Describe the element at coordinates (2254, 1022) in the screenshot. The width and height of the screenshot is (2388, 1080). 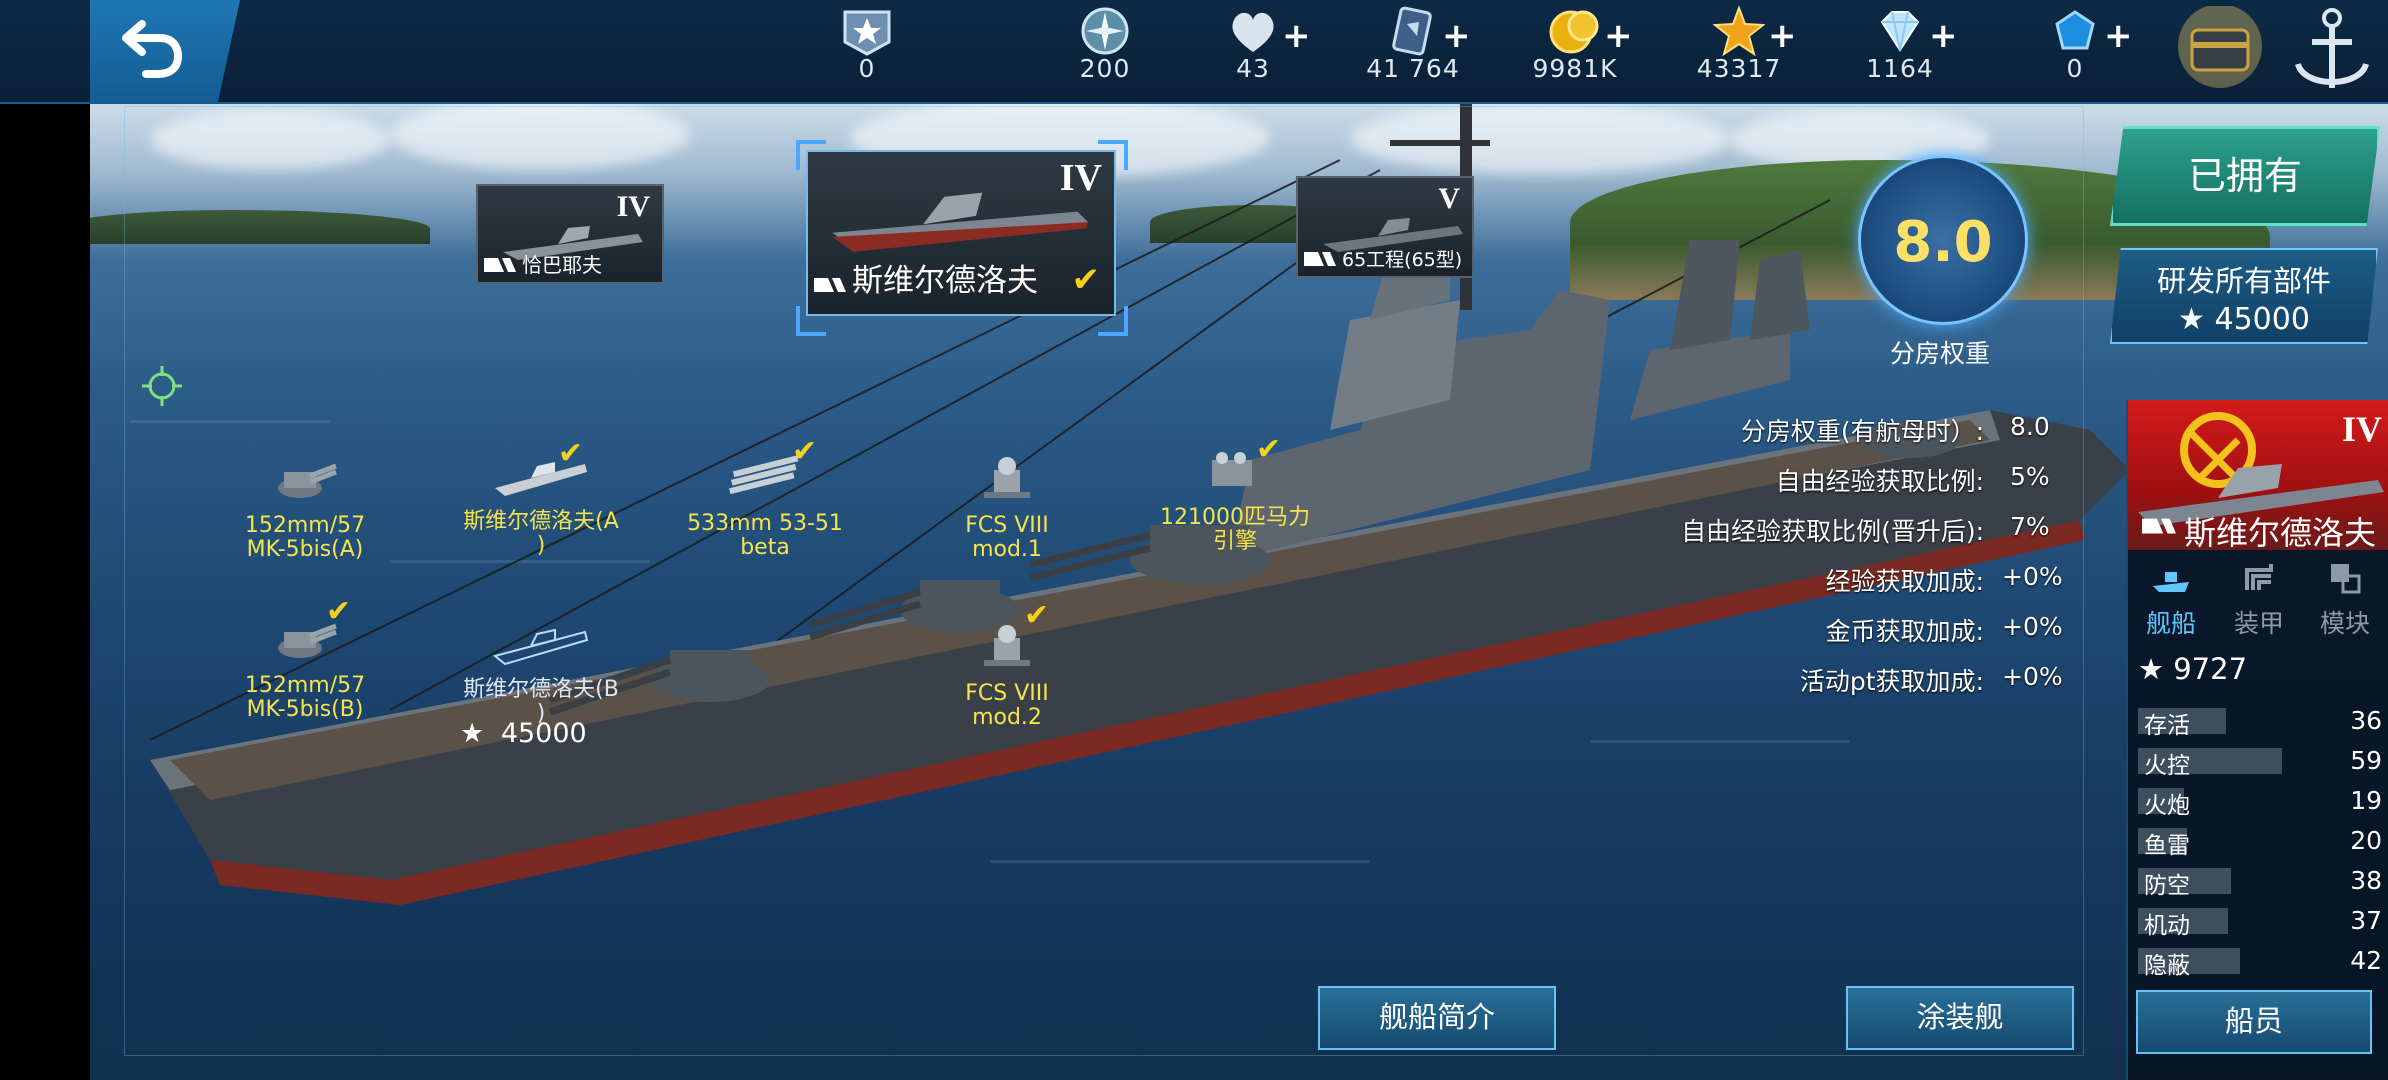
I see `crew-button: 船员` at that location.